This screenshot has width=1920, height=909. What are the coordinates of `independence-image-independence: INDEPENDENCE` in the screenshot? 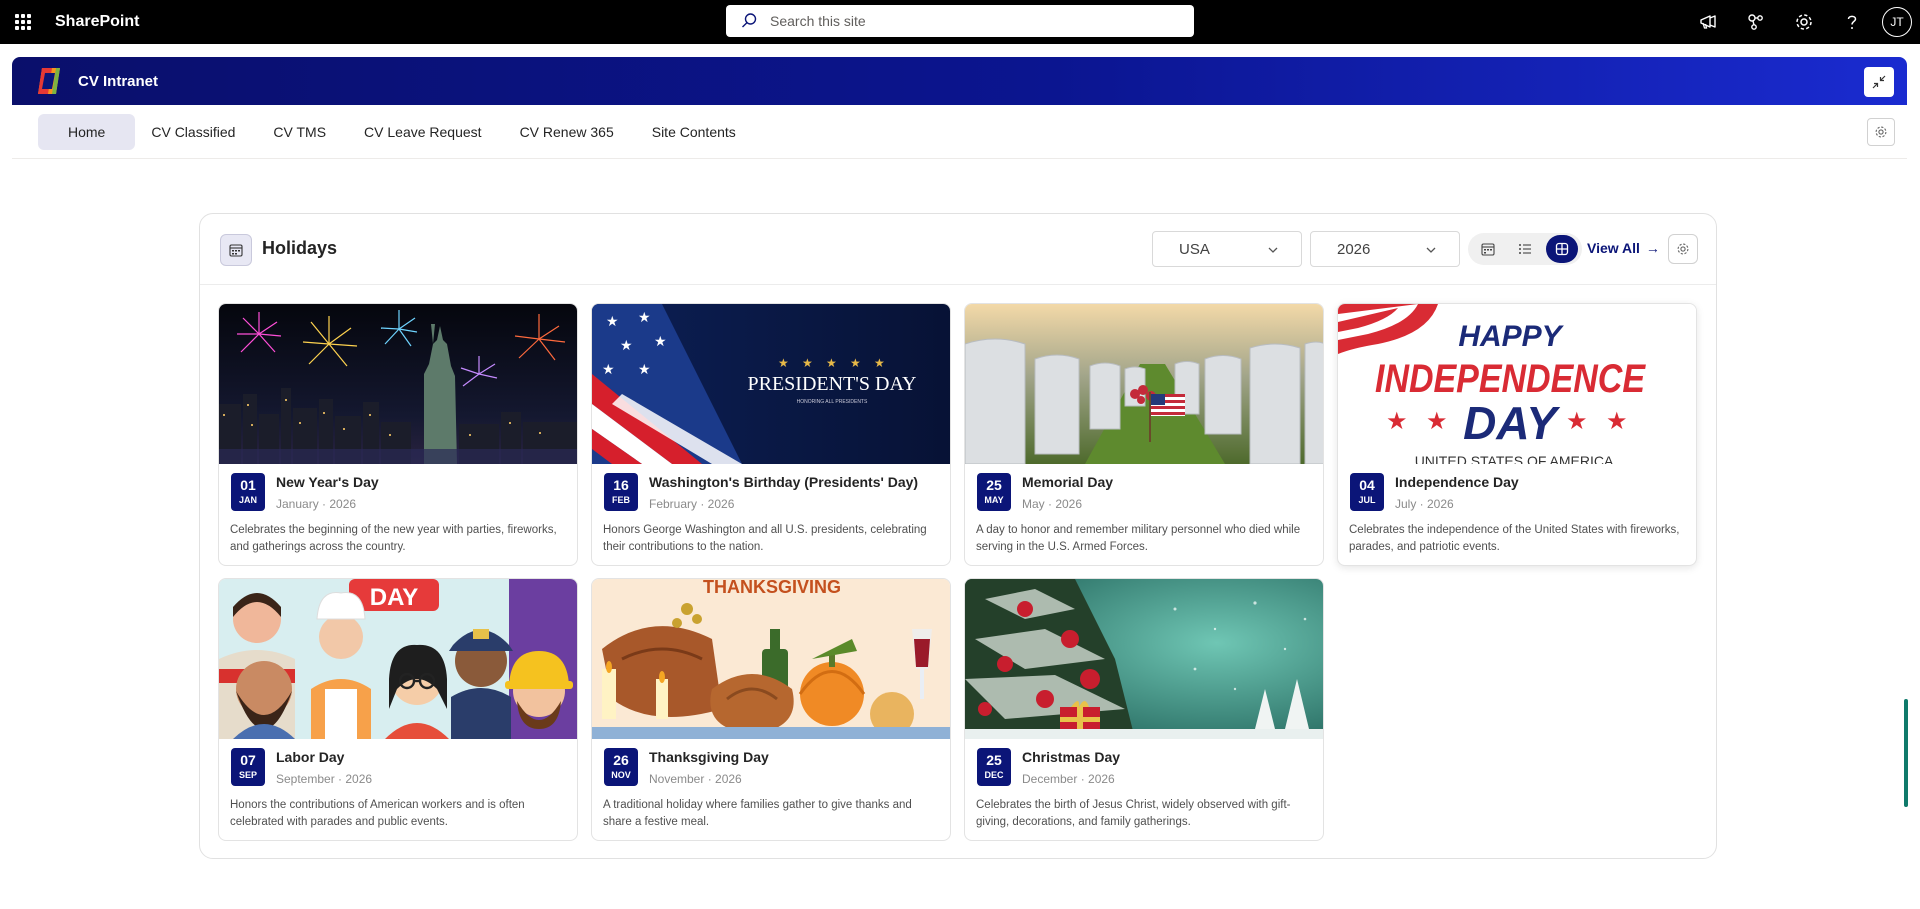 It's located at (1510, 379).